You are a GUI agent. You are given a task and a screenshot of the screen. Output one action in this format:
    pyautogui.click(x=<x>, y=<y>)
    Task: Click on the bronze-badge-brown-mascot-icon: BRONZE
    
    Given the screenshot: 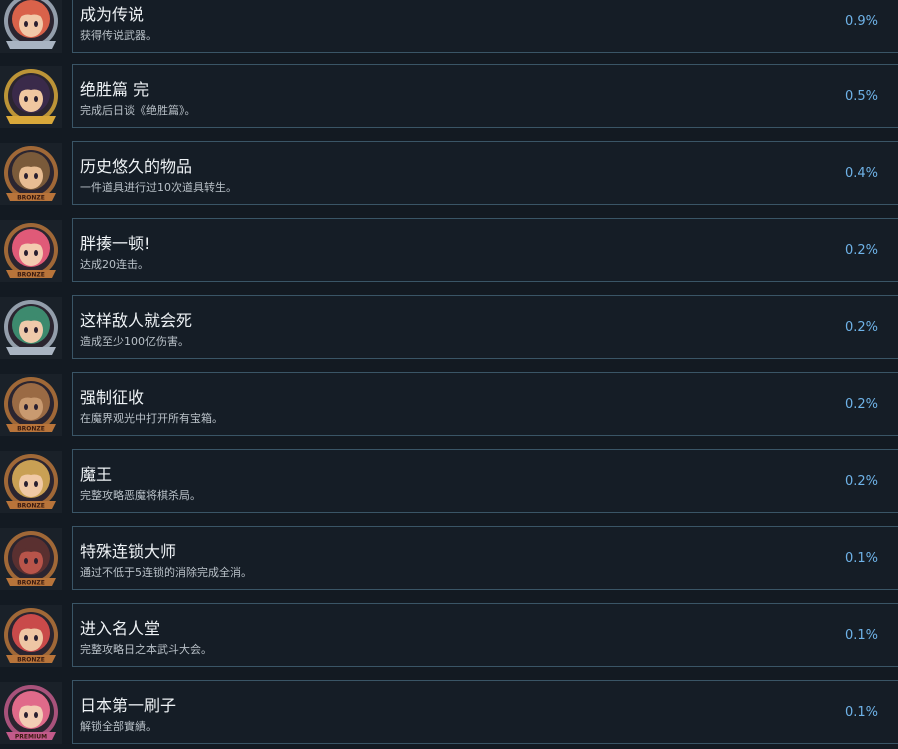 What is the action you would take?
    pyautogui.click(x=31, y=405)
    